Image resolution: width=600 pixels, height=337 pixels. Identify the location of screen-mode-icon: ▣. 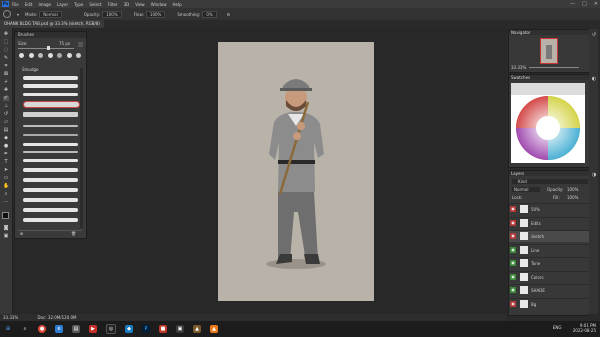
(6, 236).